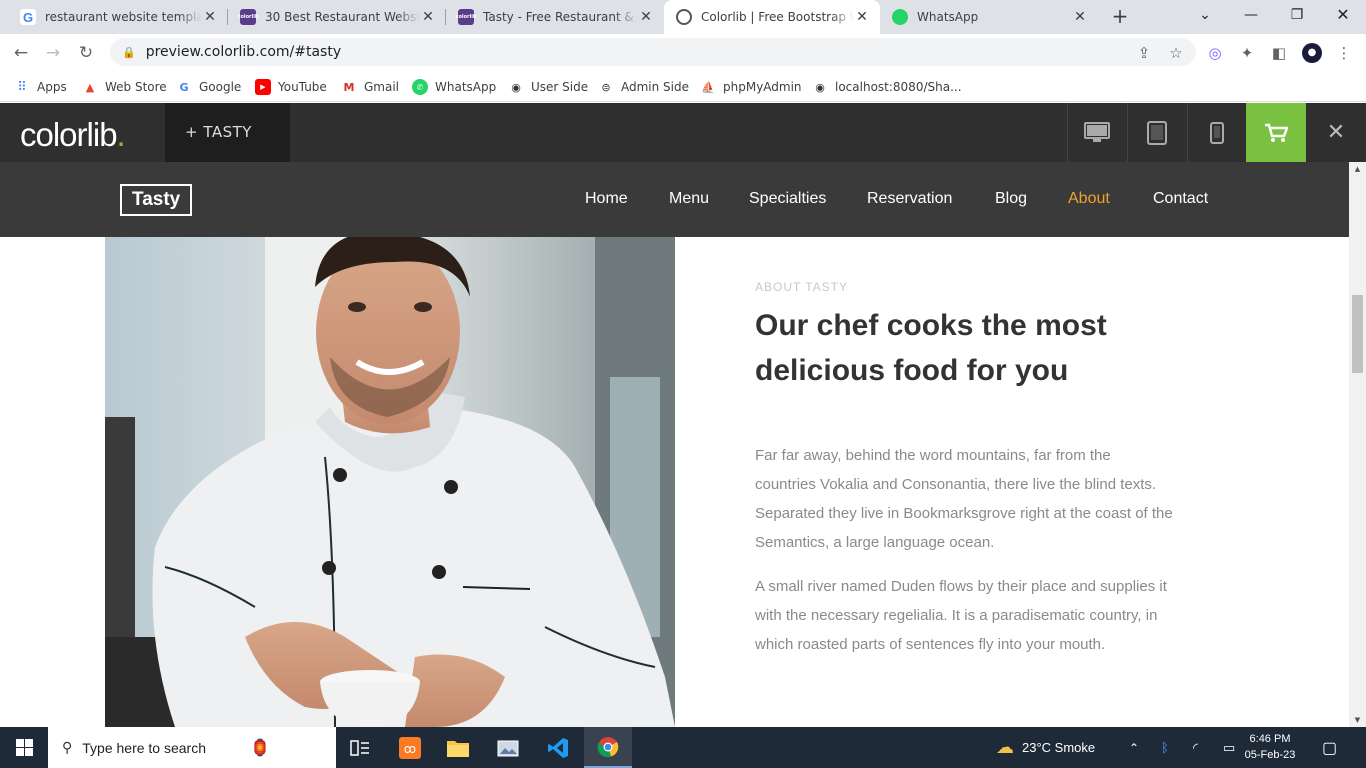 The height and width of the screenshot is (768, 1366). I want to click on chrome-app, so click(608, 747).